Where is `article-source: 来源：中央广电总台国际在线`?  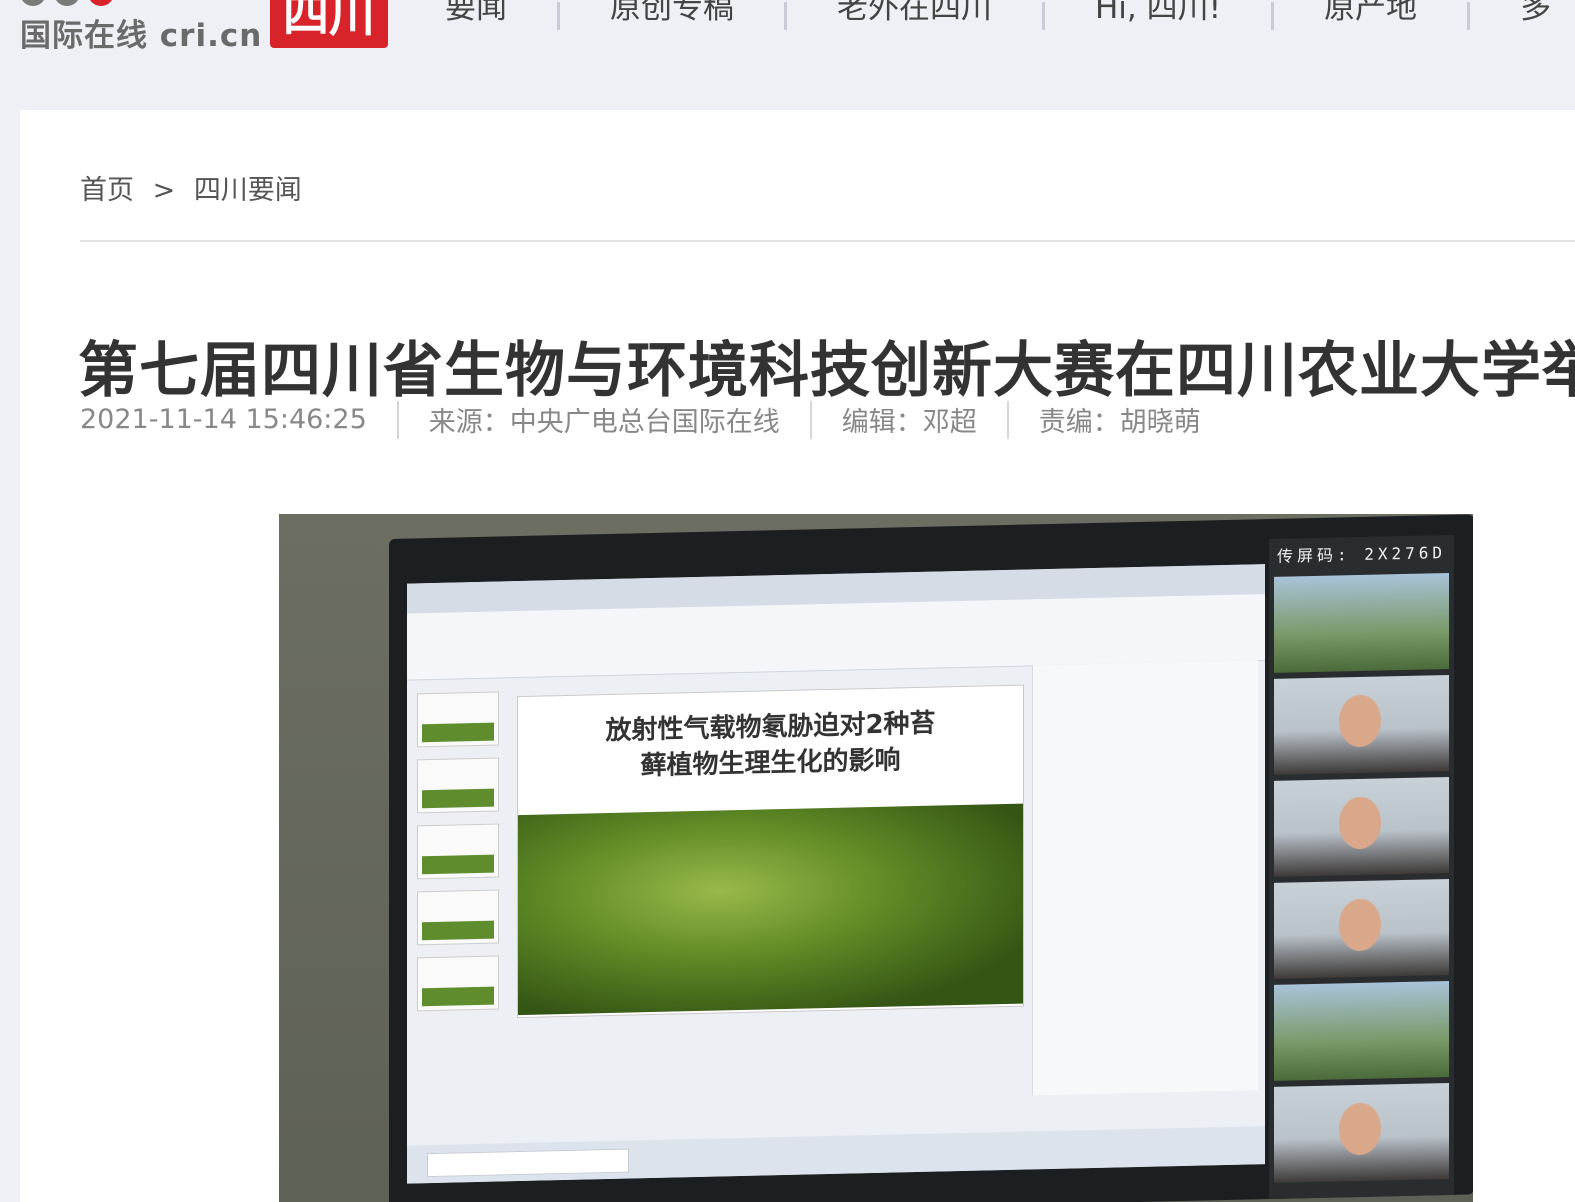
article-source: 来源：中央广电总台国际在线 is located at coordinates (604, 422).